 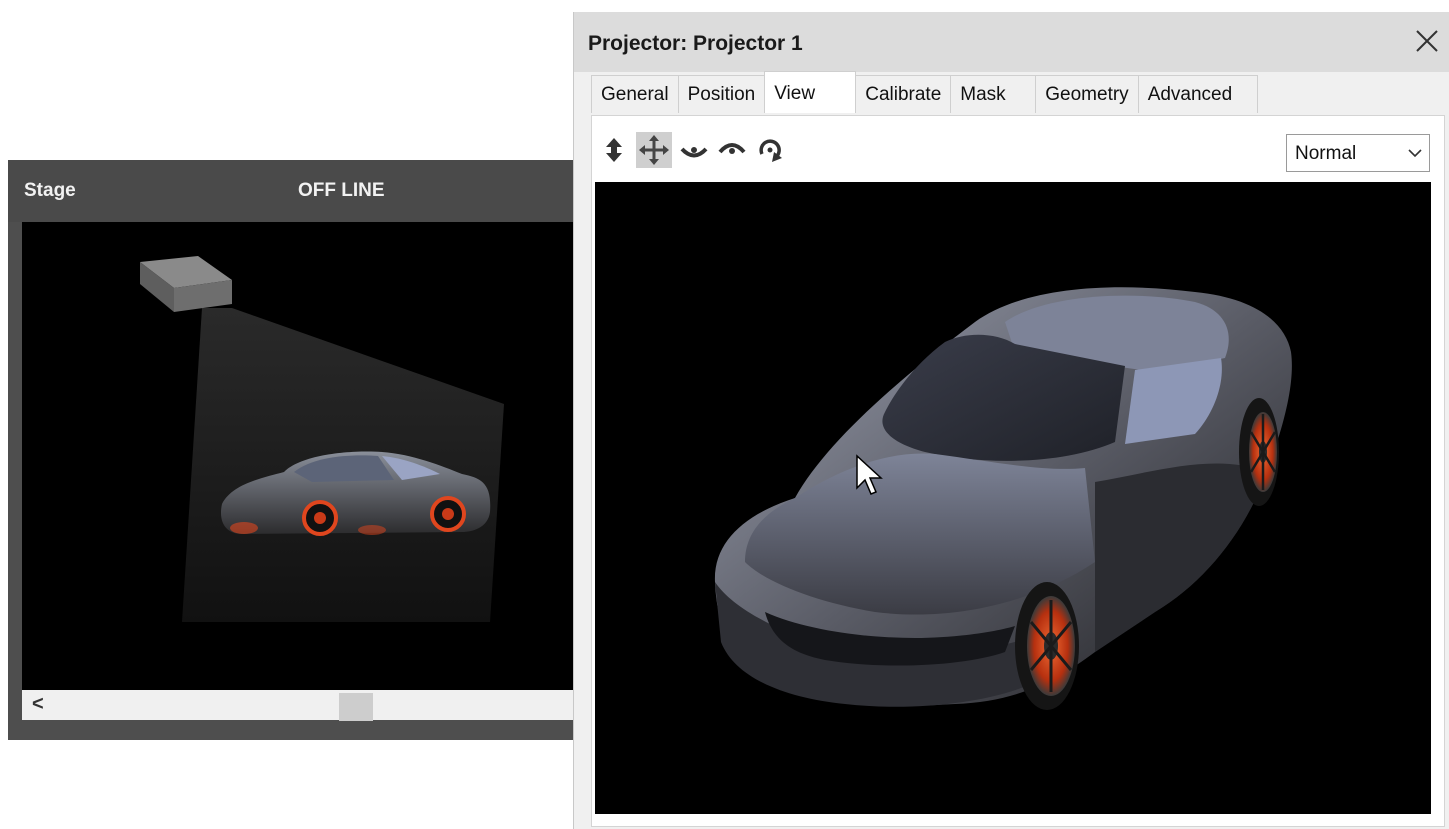 I want to click on close-icon, so click(x=1427, y=41).